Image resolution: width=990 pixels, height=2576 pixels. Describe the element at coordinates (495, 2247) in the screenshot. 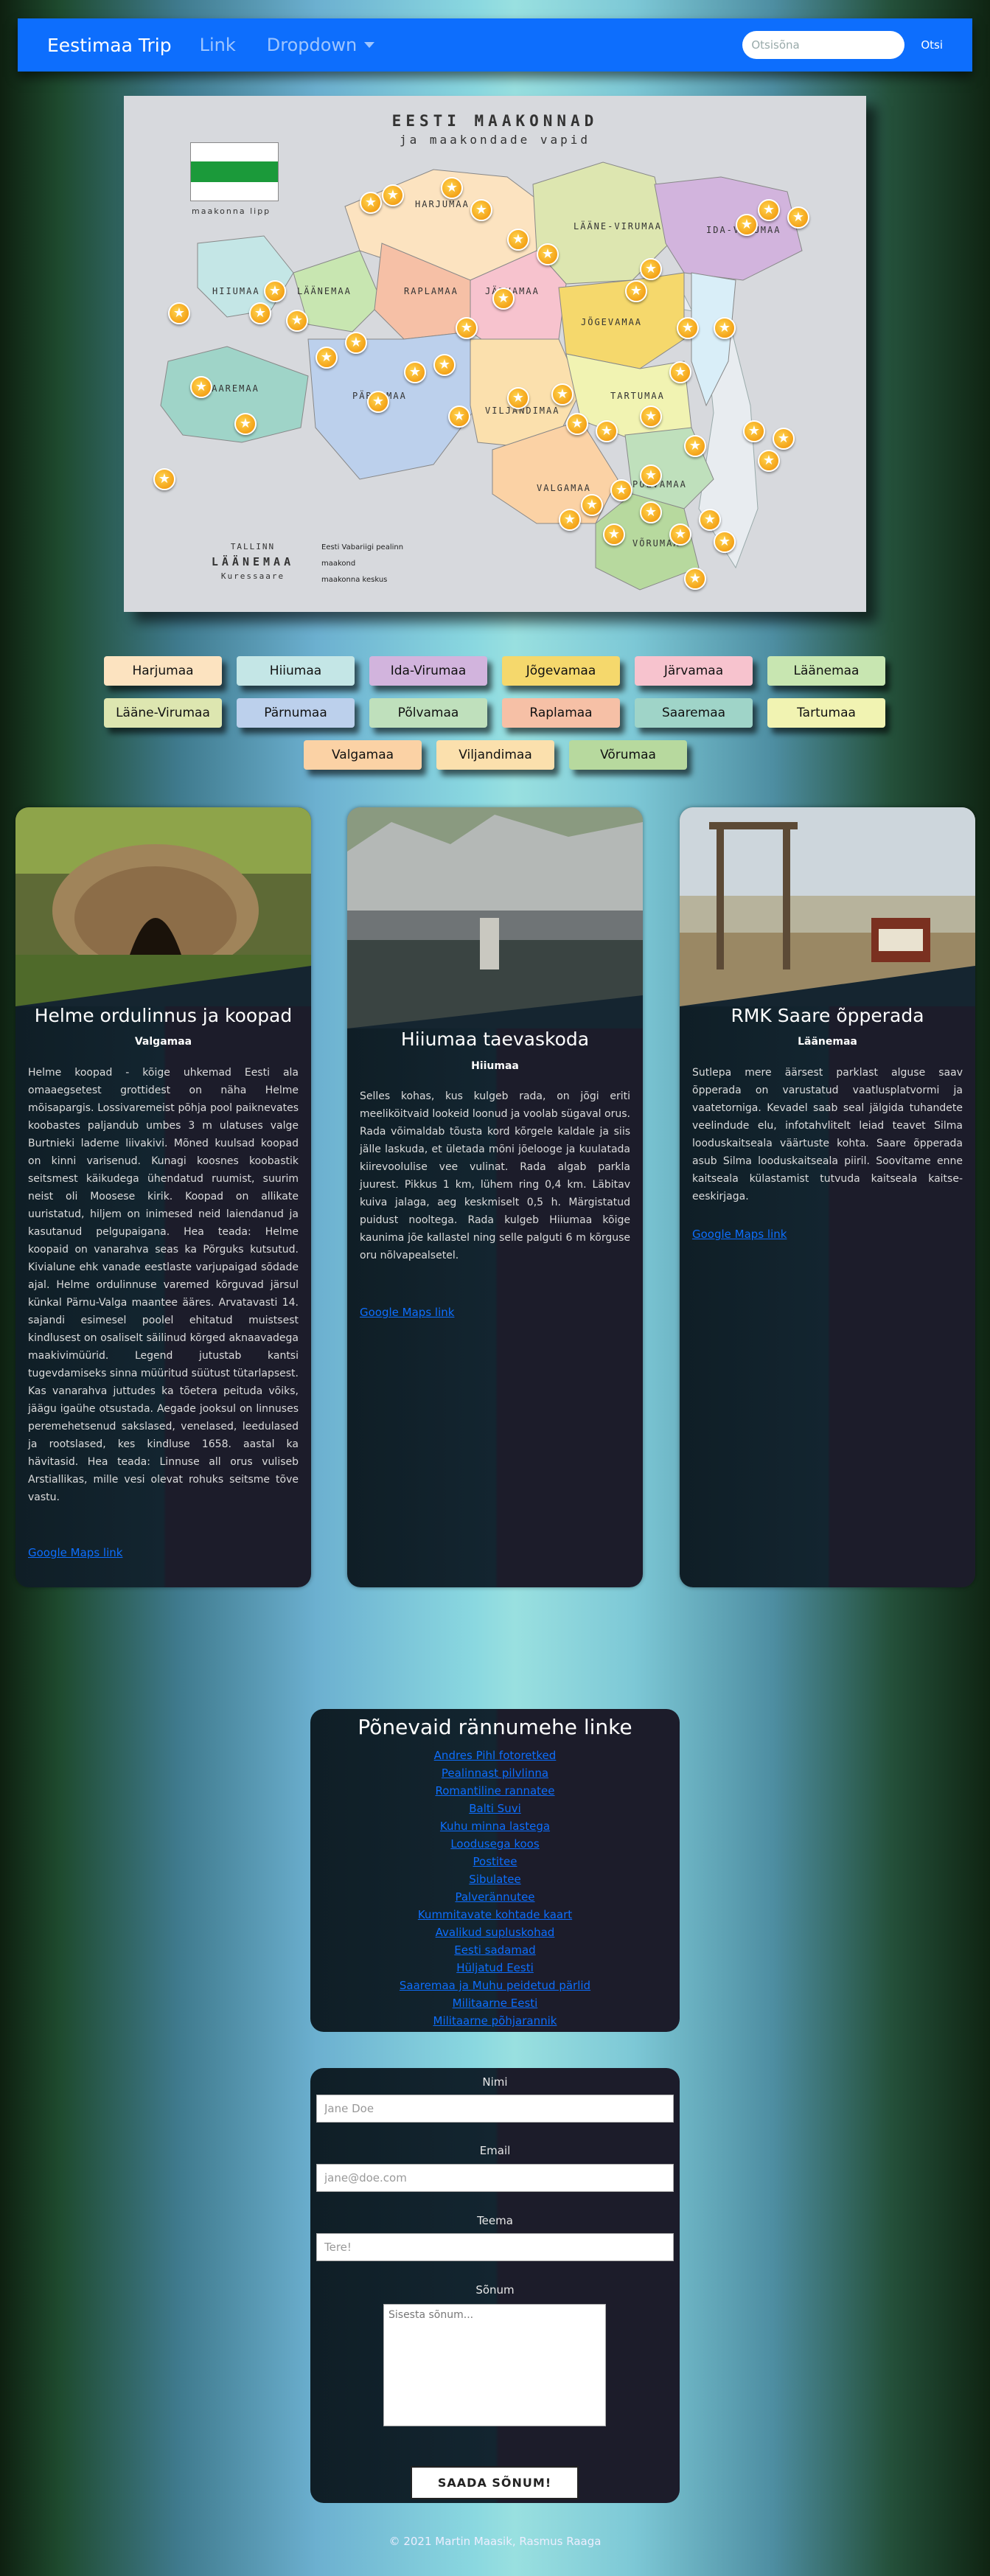

I see `topic-field` at that location.